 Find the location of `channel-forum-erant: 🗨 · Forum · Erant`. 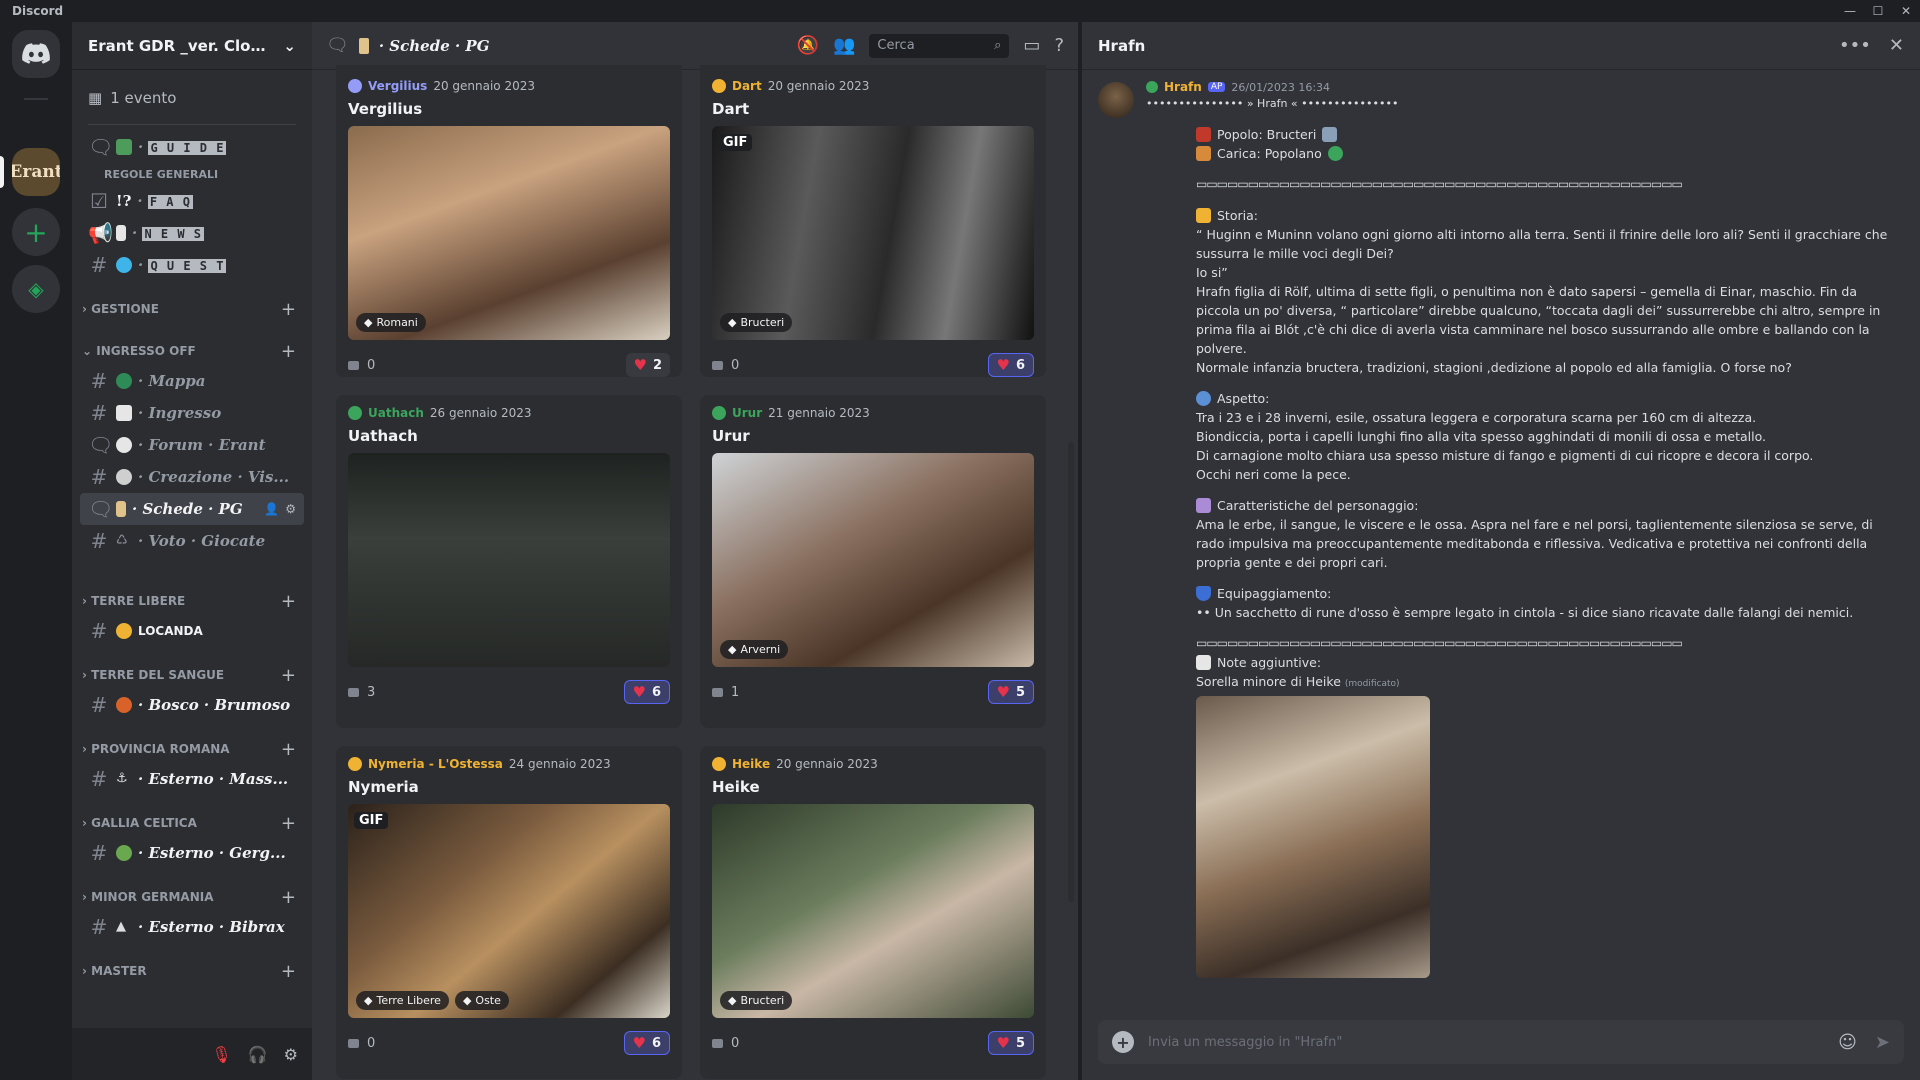

channel-forum-erant: 🗨 · Forum · Erant is located at coordinates (192, 445).